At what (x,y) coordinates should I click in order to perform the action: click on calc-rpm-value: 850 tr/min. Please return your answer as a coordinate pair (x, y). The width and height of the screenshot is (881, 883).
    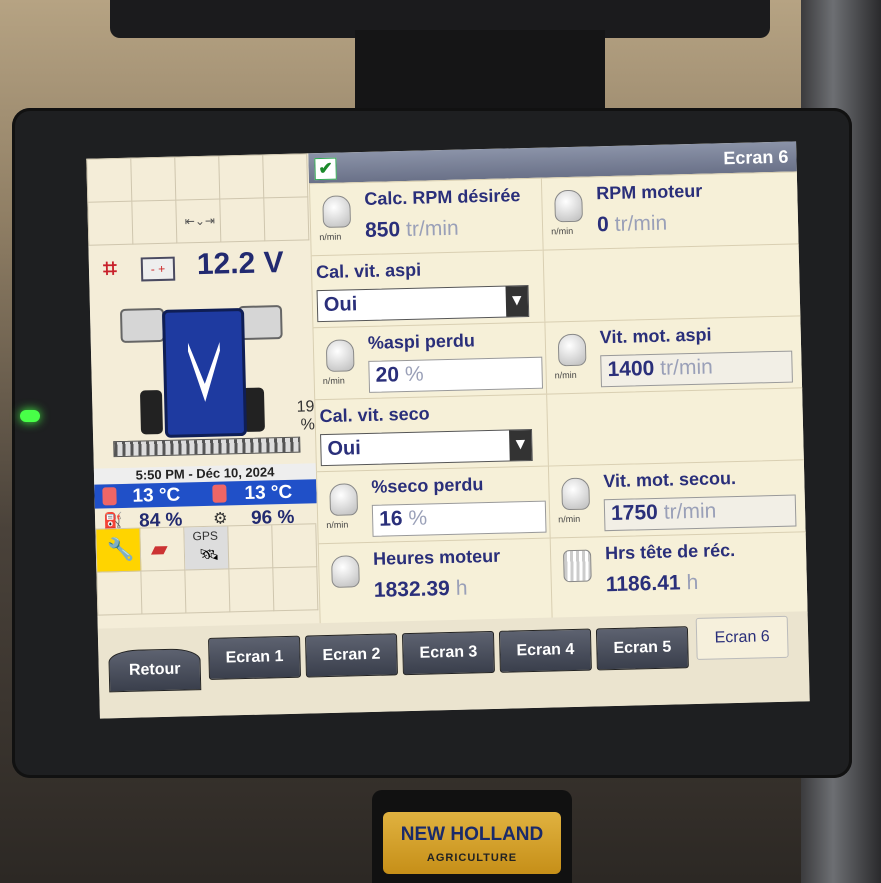
    Looking at the image, I should click on (411, 229).